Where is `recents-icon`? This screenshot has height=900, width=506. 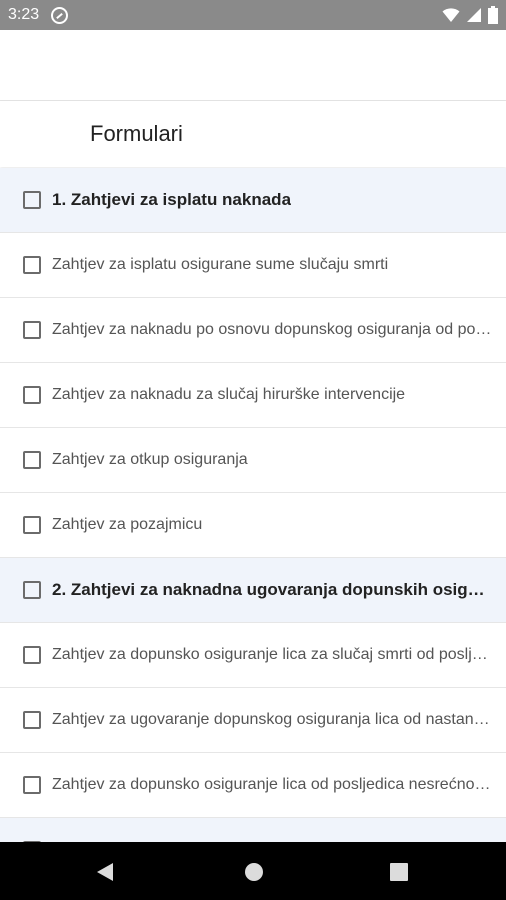
recents-icon is located at coordinates (399, 872).